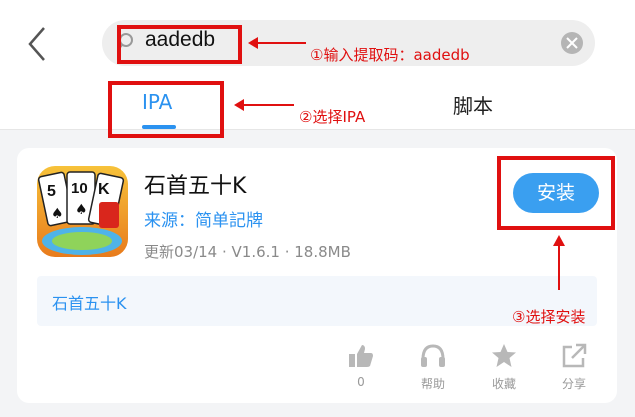 The image size is (635, 417). Describe the element at coordinates (503, 384) in the screenshot. I see `favorite-label: 收藏` at that location.